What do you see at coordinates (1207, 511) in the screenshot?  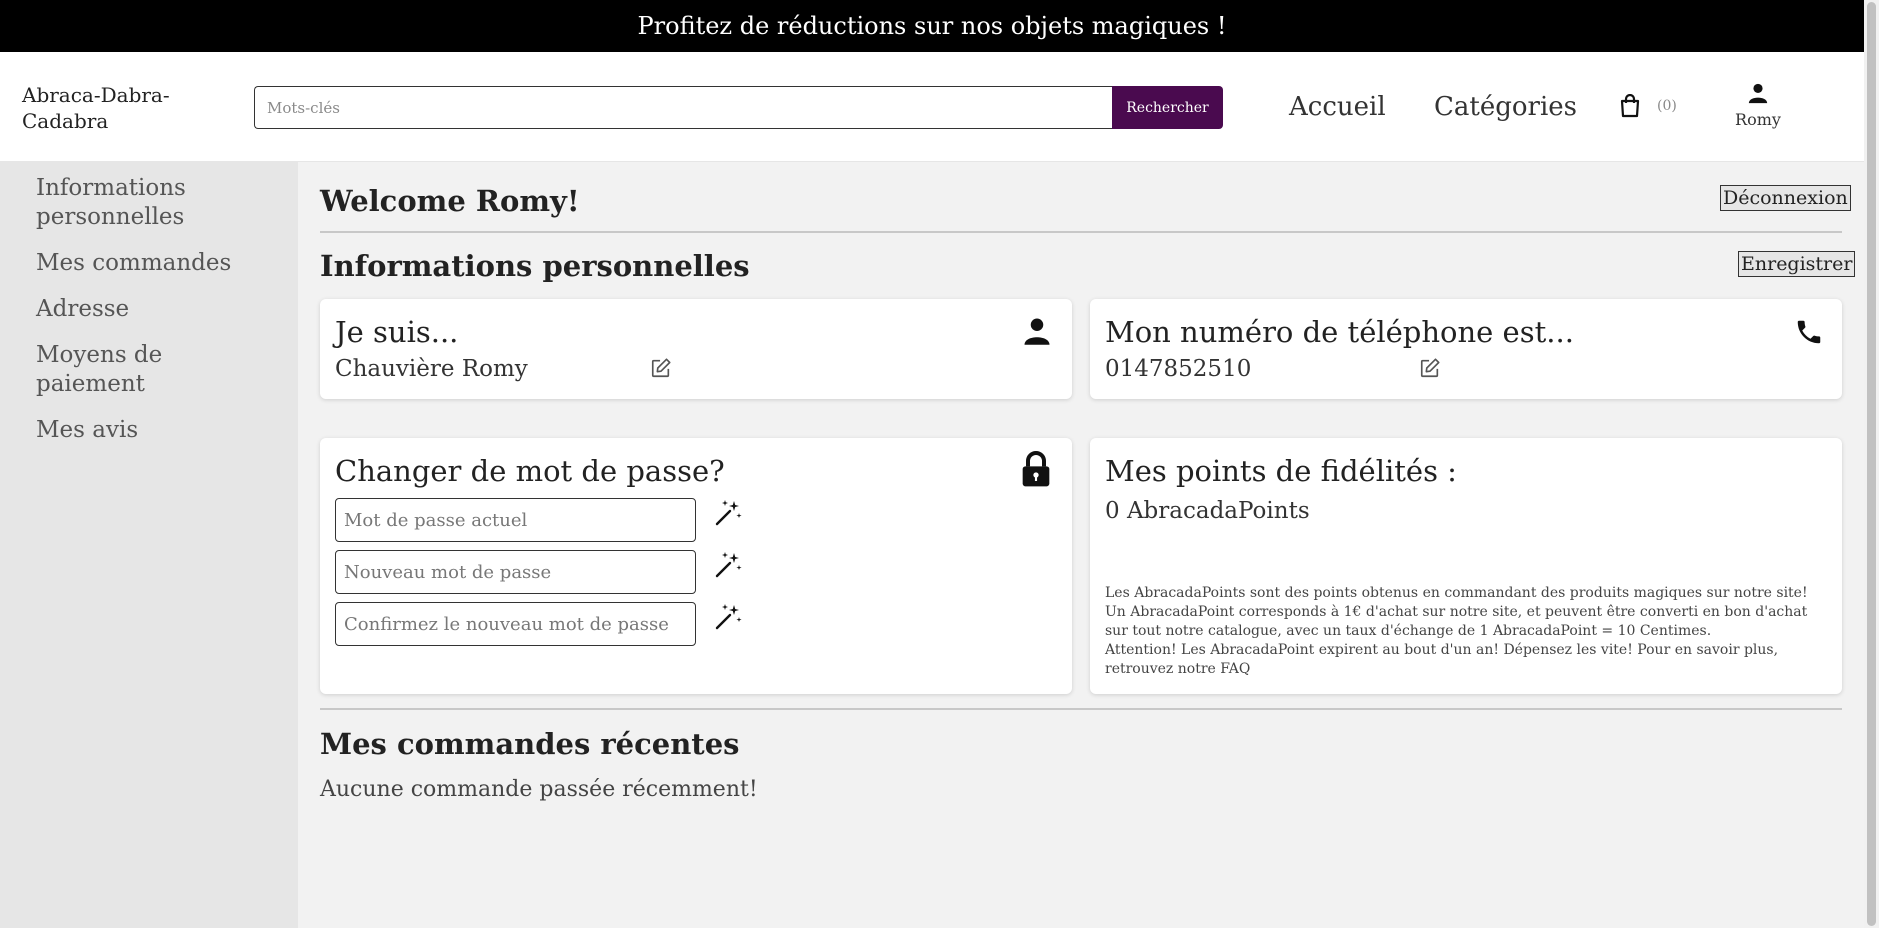 I see `loyalty-points: 0 AbracadaPoints` at bounding box center [1207, 511].